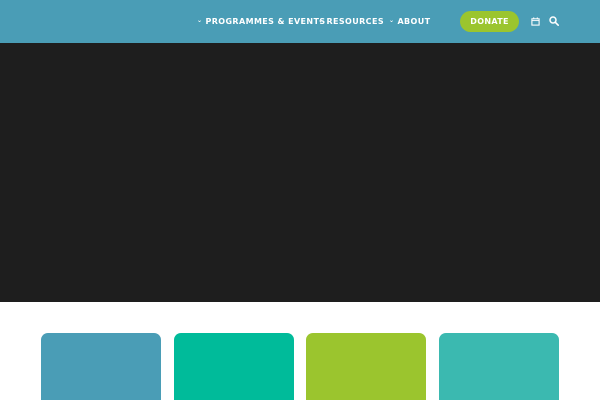 The width and height of the screenshot is (600, 400). I want to click on nav-item-label: PROGRAMMES & EVENTS, so click(265, 21).